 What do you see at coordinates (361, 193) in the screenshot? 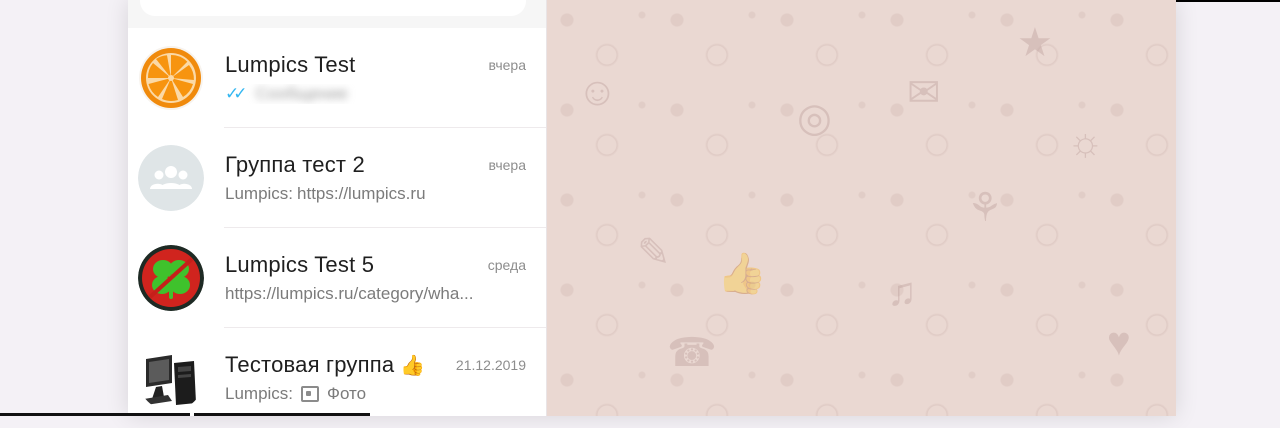
I see `chat-preview: https://lumpics.ru` at bounding box center [361, 193].